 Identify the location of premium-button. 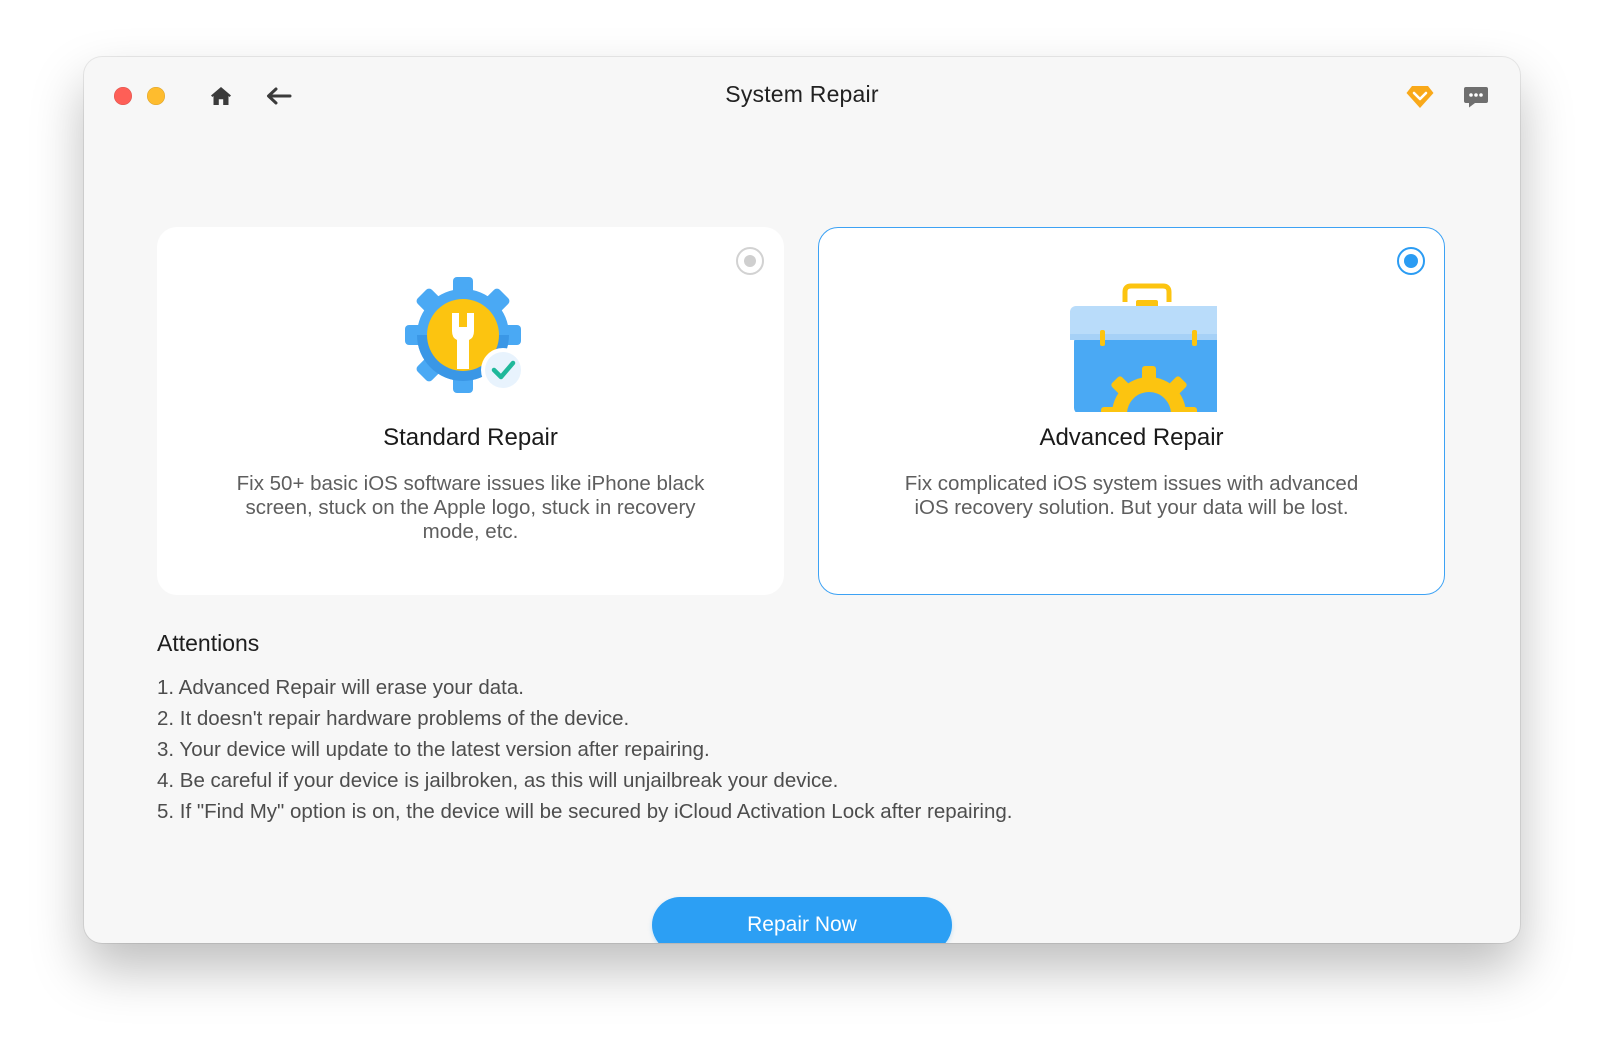
(1420, 97).